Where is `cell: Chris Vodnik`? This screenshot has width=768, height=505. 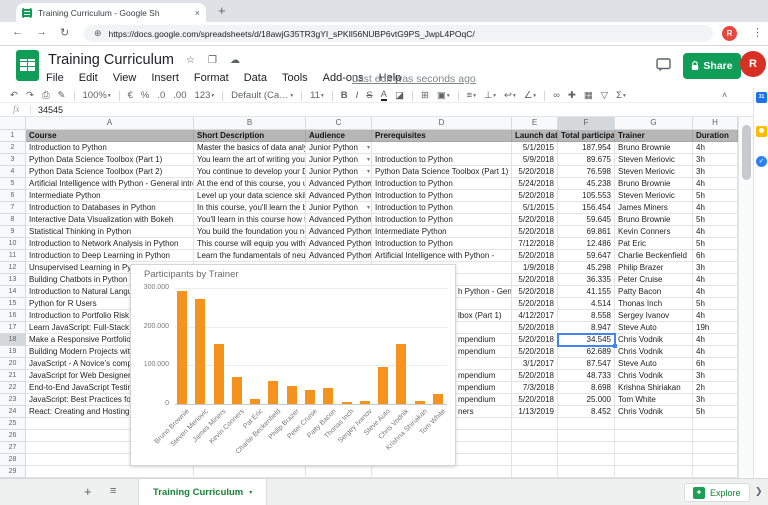
cell: Chris Vodnik is located at coordinates (654, 352).